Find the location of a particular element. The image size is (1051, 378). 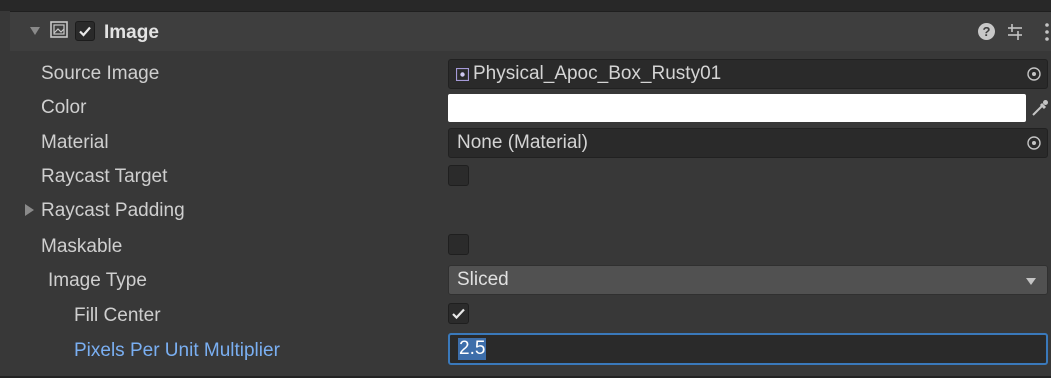

dropdown-arrow-icon is located at coordinates (1031, 281).